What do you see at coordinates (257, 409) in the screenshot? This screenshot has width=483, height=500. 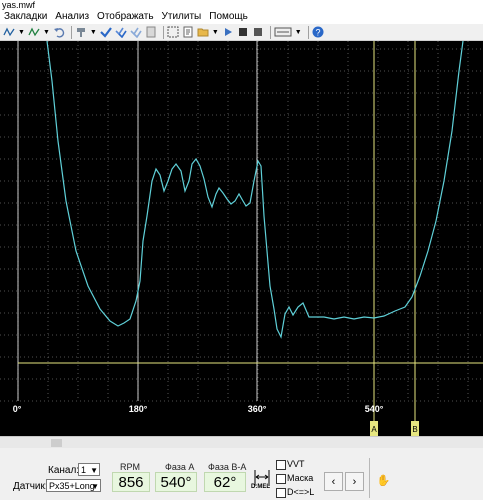 I see `x-tick-360: 360°` at bounding box center [257, 409].